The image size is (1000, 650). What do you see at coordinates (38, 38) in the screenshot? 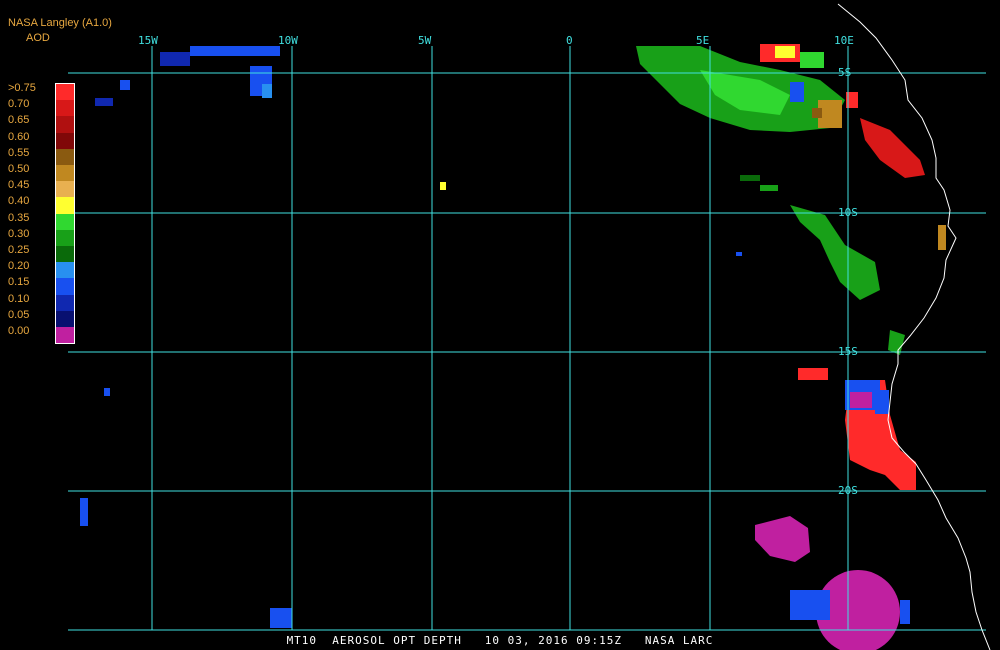
I see `product-label: AOD` at bounding box center [38, 38].